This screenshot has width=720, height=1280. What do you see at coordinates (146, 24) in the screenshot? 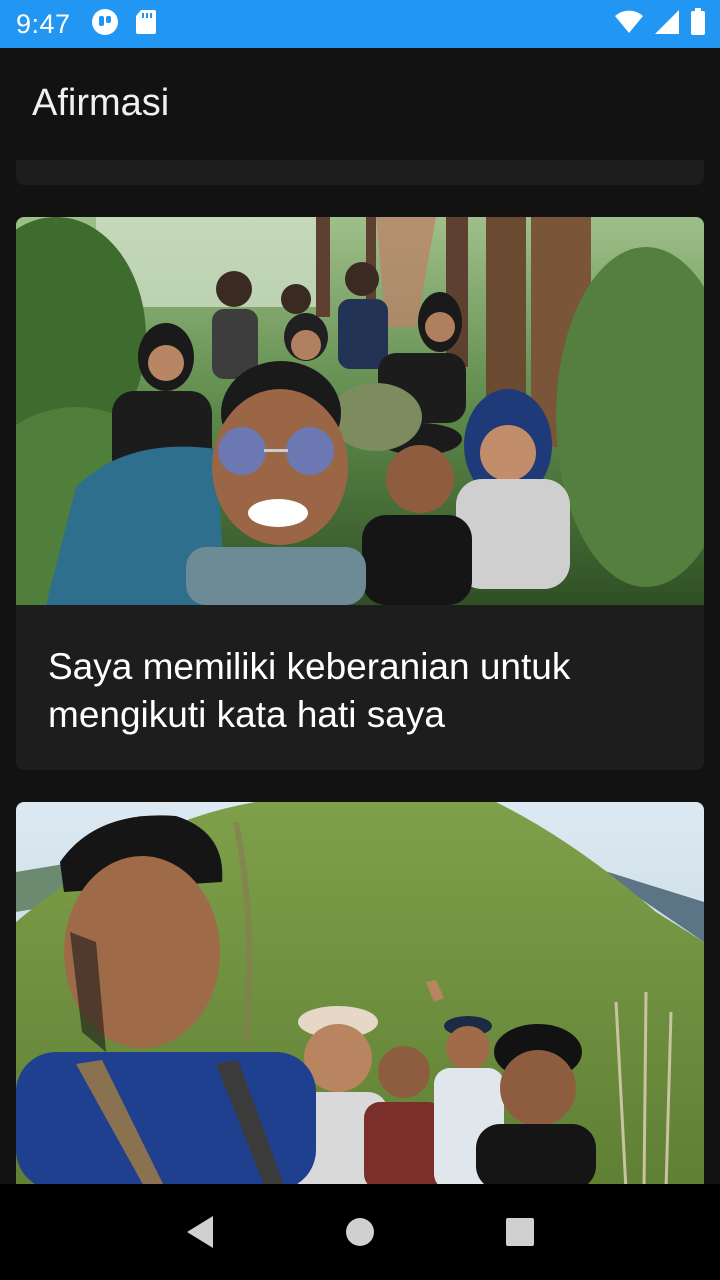
I see `sd-card-icon` at bounding box center [146, 24].